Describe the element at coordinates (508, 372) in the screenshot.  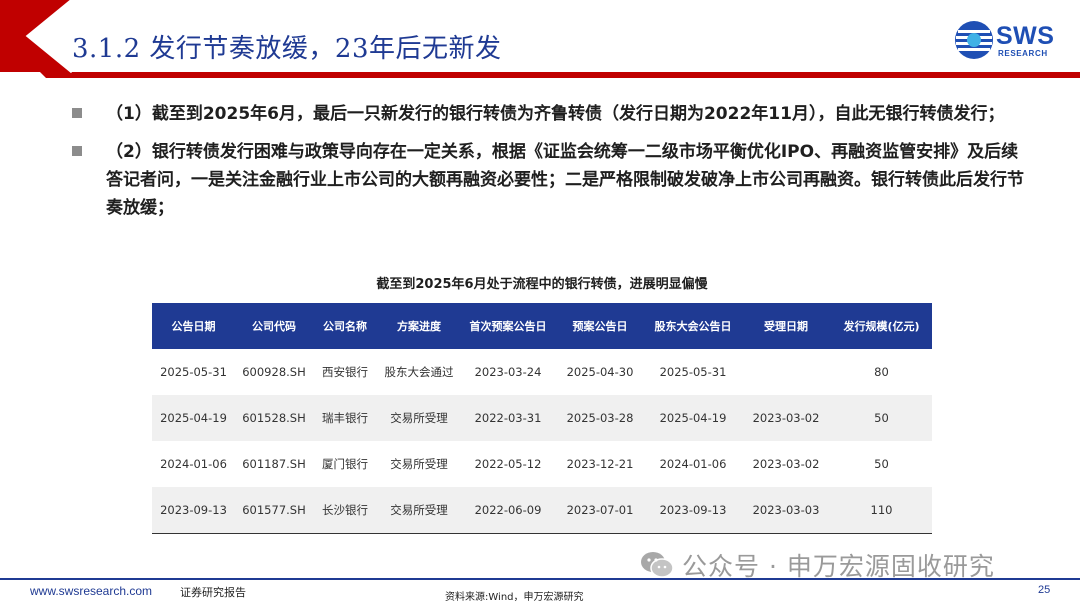
I see `table-cell: 2023-03-24` at that location.